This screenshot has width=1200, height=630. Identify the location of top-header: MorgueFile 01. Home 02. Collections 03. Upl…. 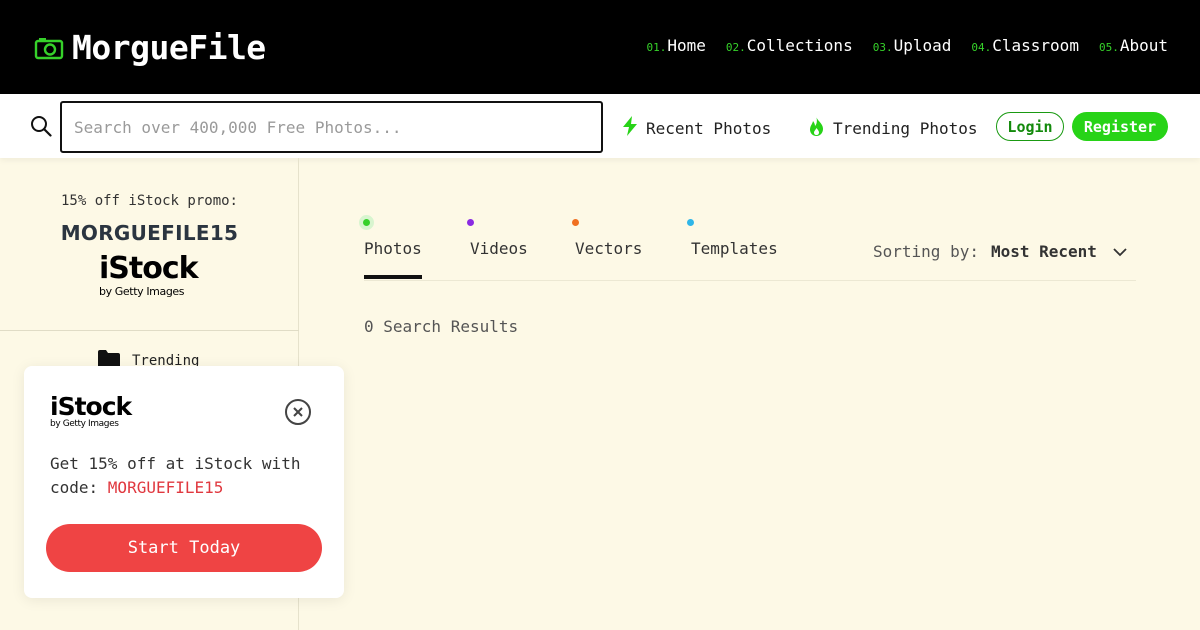
(600, 47).